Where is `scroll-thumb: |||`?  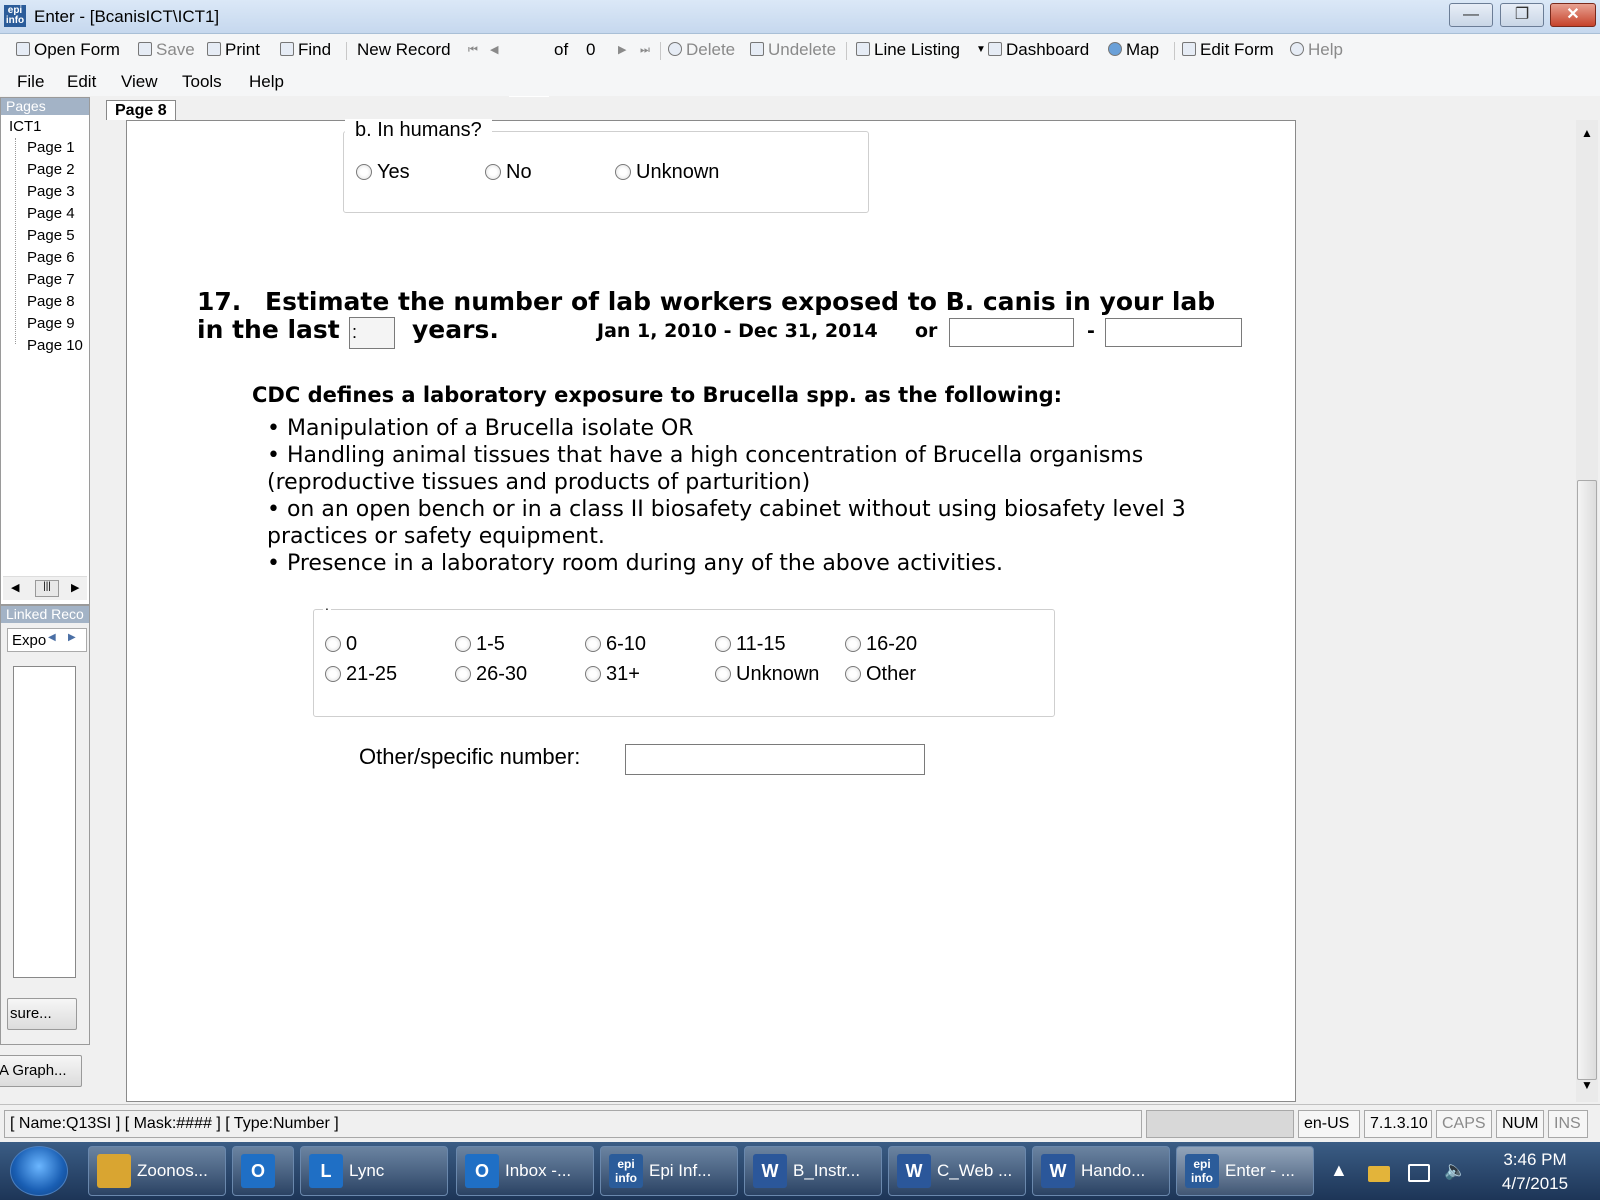 scroll-thumb: ||| is located at coordinates (47, 588).